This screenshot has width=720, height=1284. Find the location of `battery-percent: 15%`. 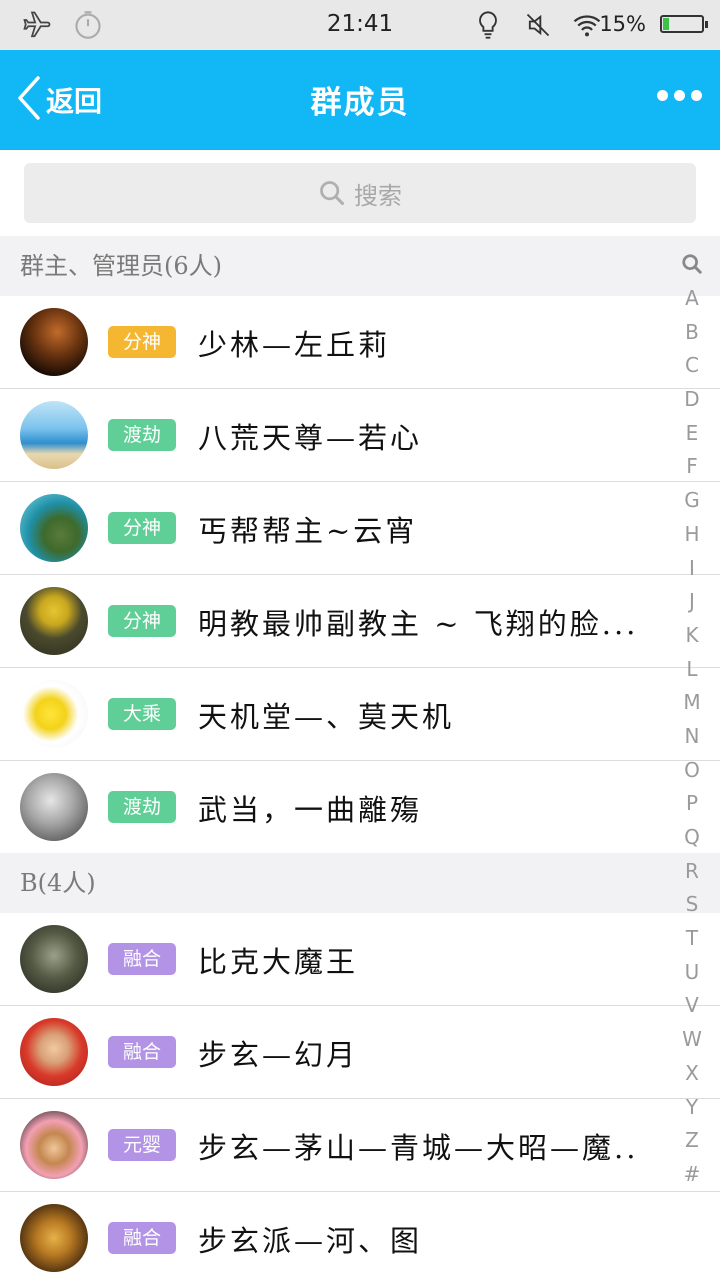

battery-percent: 15% is located at coordinates (622, 24).